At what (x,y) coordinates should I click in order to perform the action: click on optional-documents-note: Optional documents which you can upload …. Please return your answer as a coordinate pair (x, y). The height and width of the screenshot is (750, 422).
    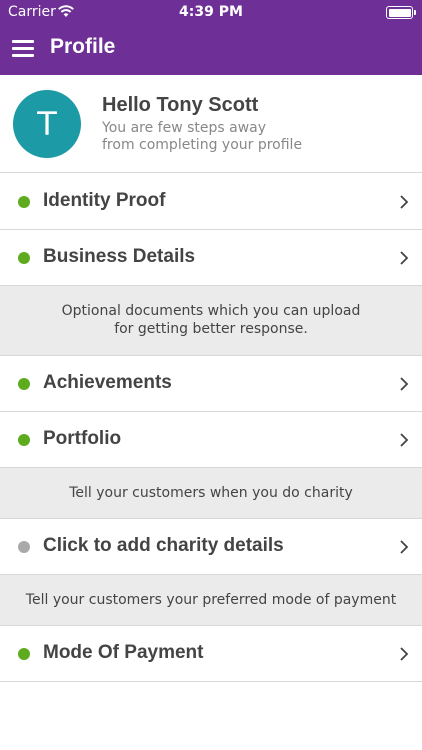
    Looking at the image, I should click on (211, 321).